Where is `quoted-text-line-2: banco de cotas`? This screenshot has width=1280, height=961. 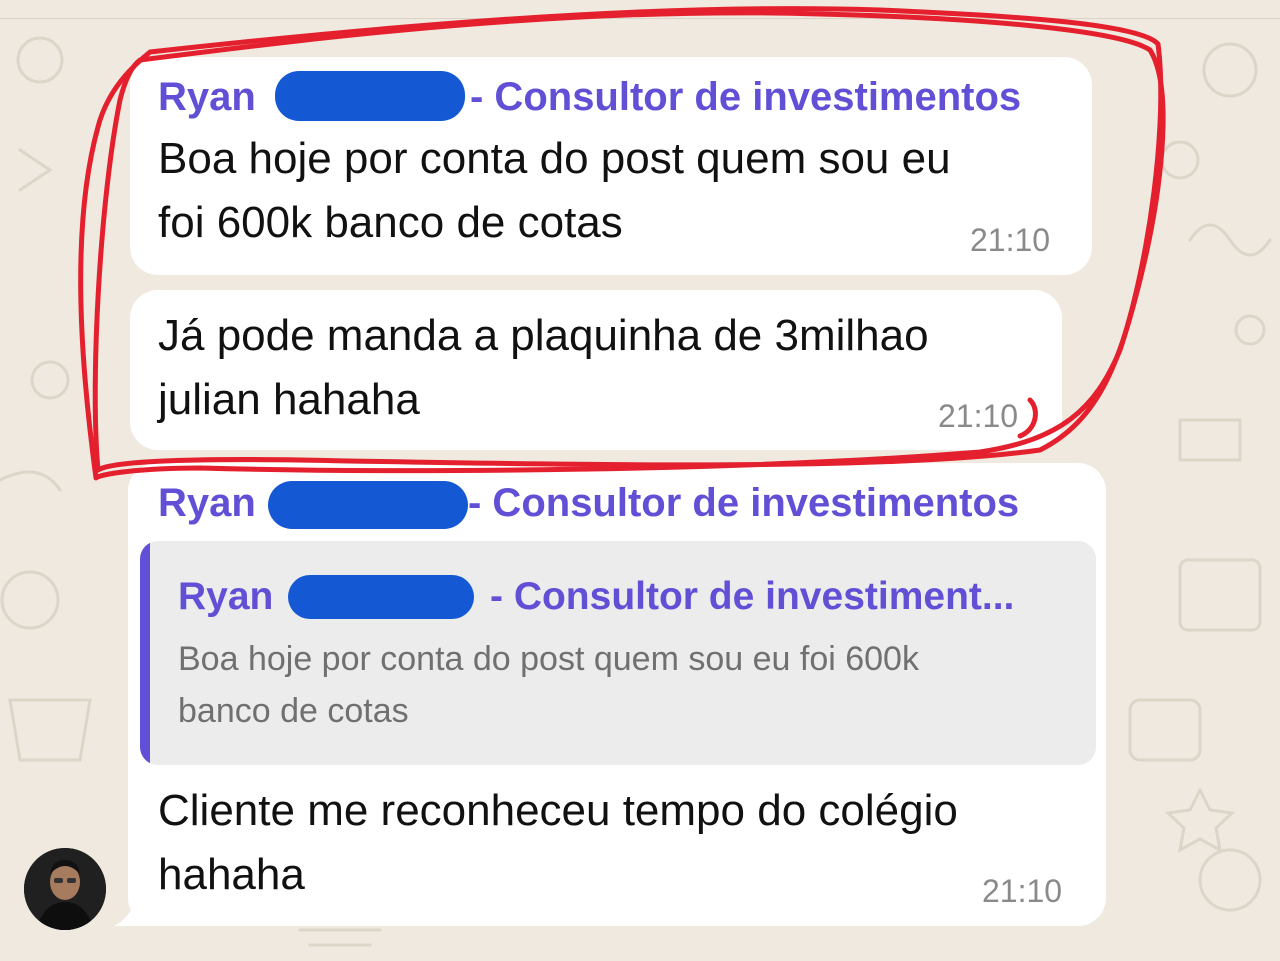
quoted-text-line-2: banco de cotas is located at coordinates (293, 711).